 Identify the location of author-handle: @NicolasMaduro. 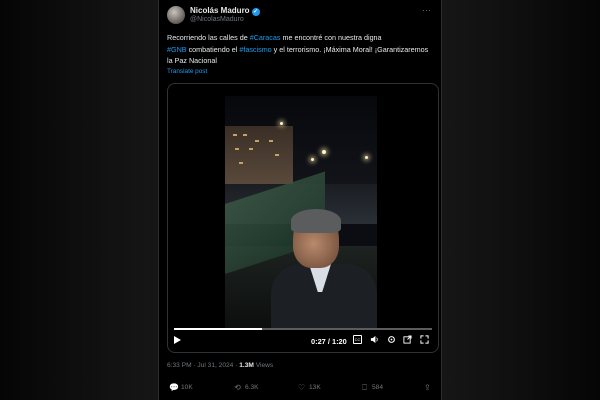
(217, 19).